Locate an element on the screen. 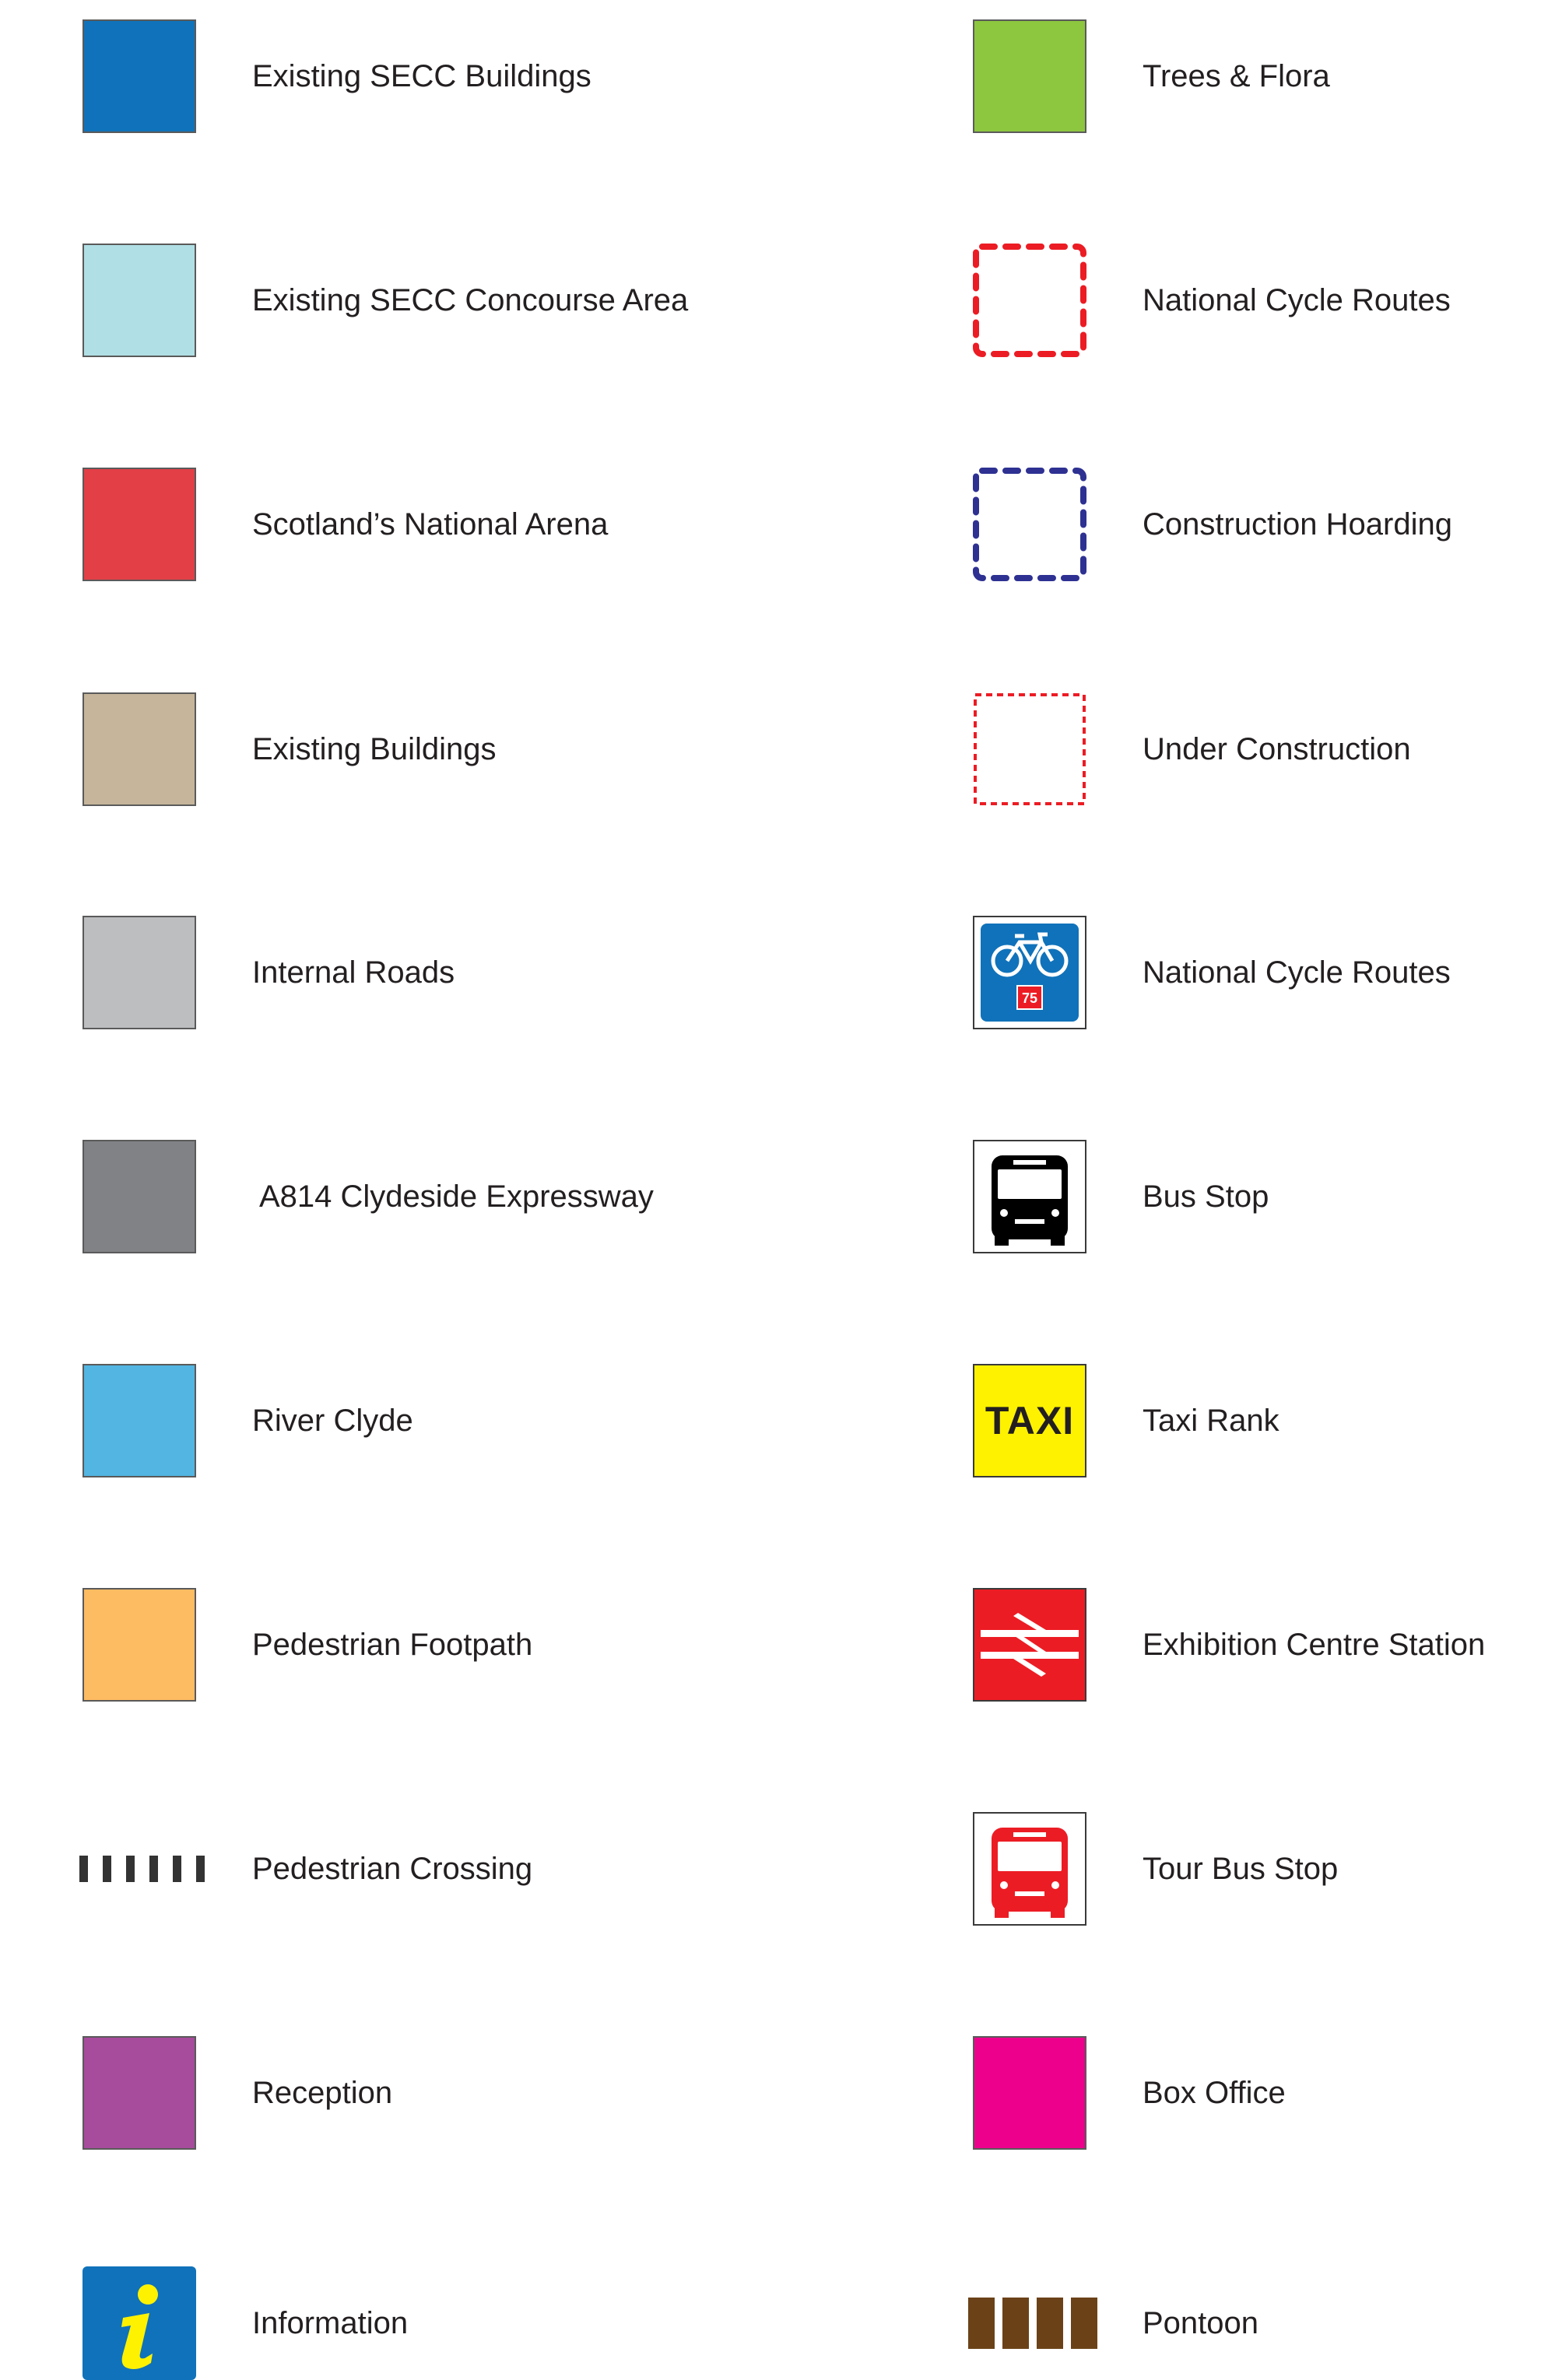 This screenshot has width=1548, height=2380. legend-item-under-construction: Under Construction is located at coordinates (1260, 749).